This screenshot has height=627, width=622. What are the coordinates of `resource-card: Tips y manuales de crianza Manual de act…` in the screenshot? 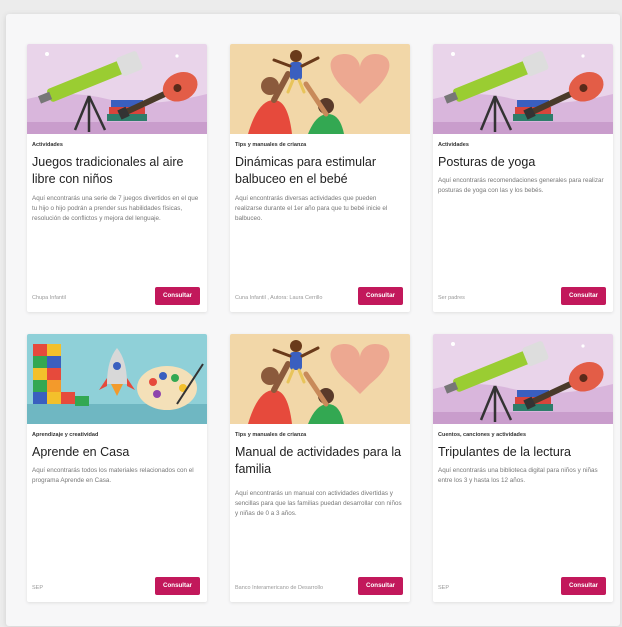 It's located at (320, 468).